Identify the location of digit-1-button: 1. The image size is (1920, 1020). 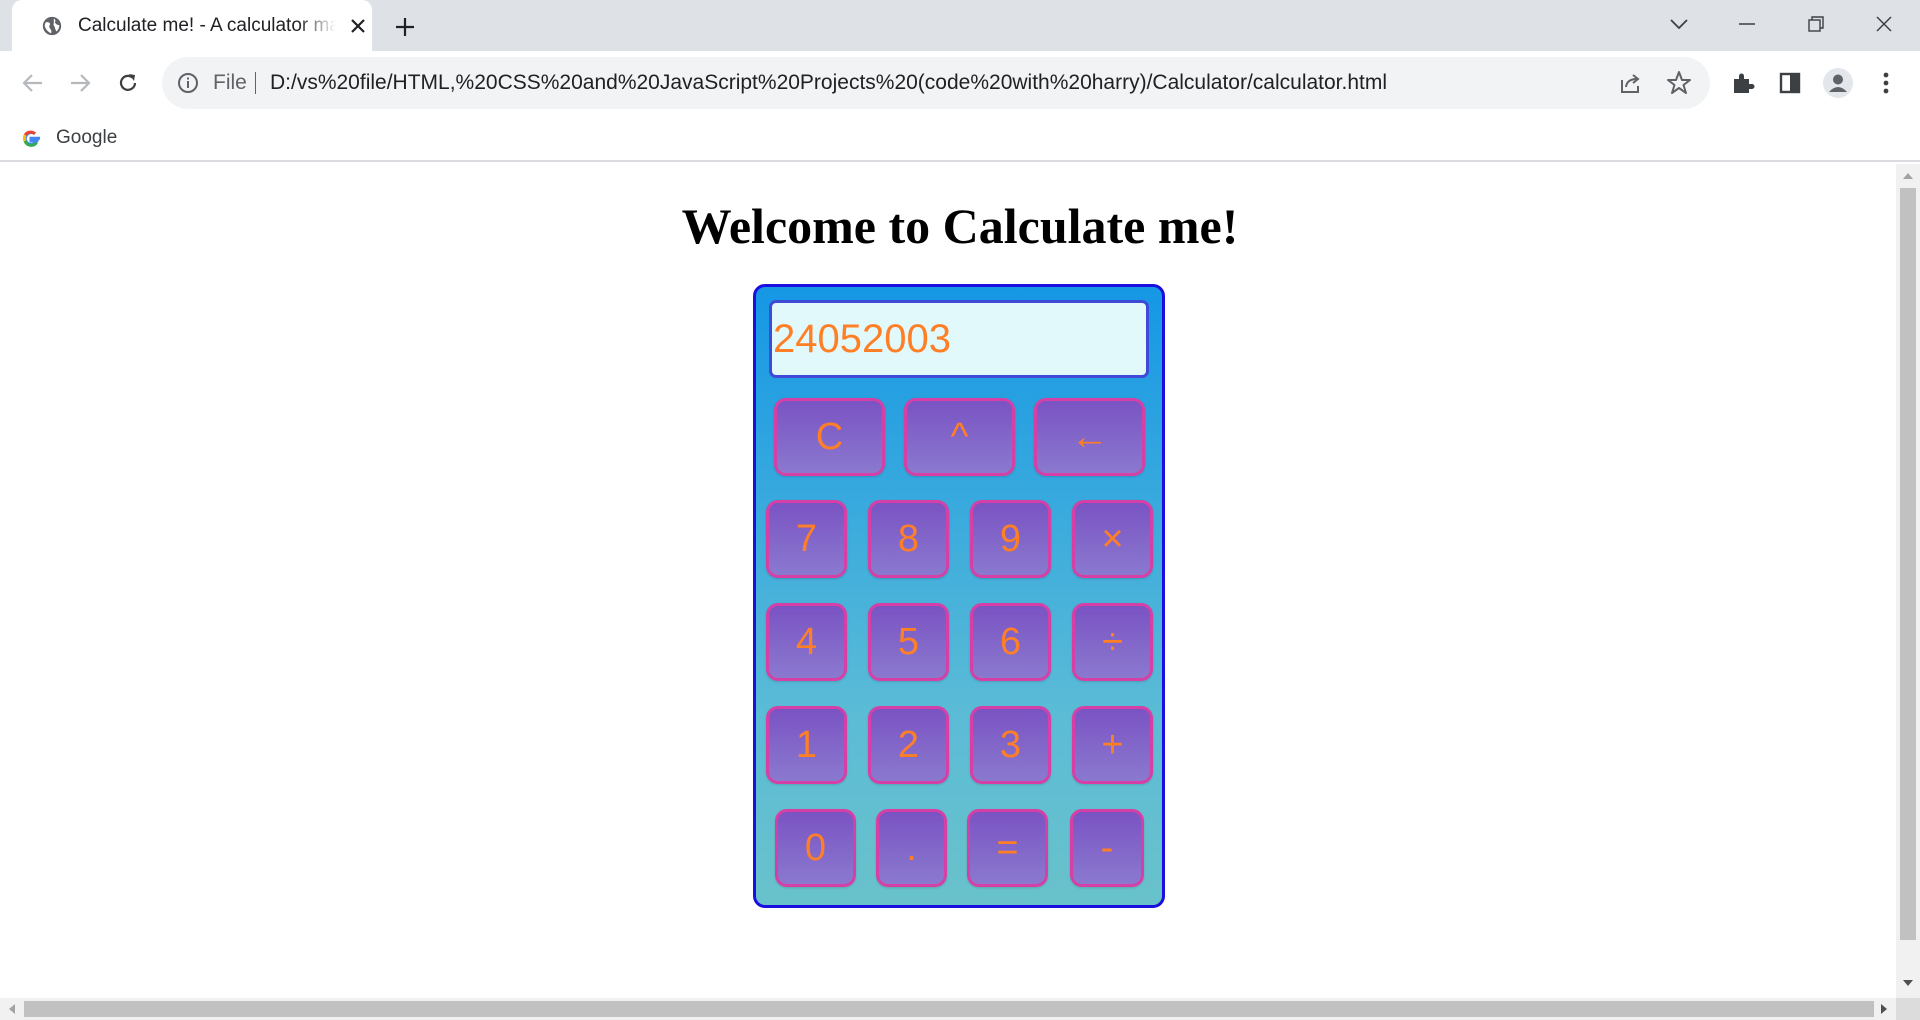
(806, 745).